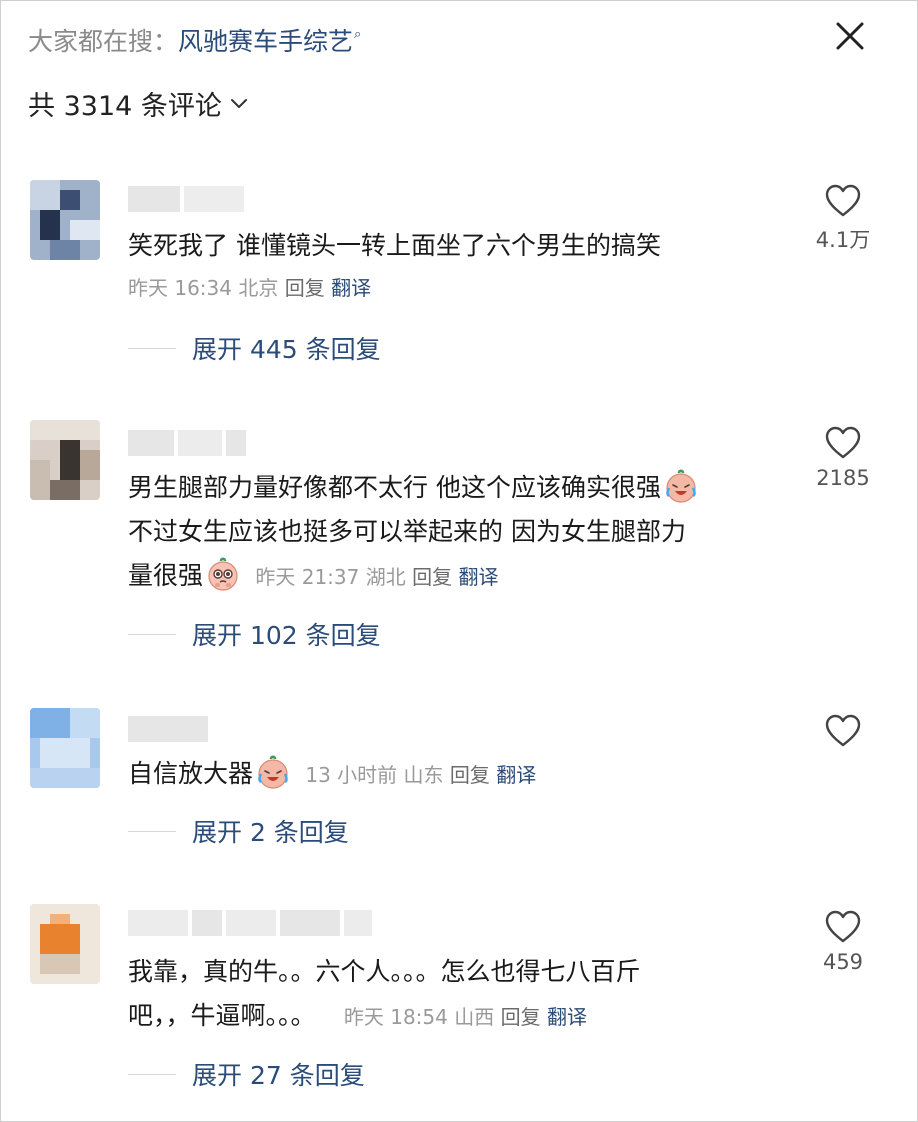 Image resolution: width=918 pixels, height=1122 pixels. I want to click on like-count: 2185, so click(843, 478).